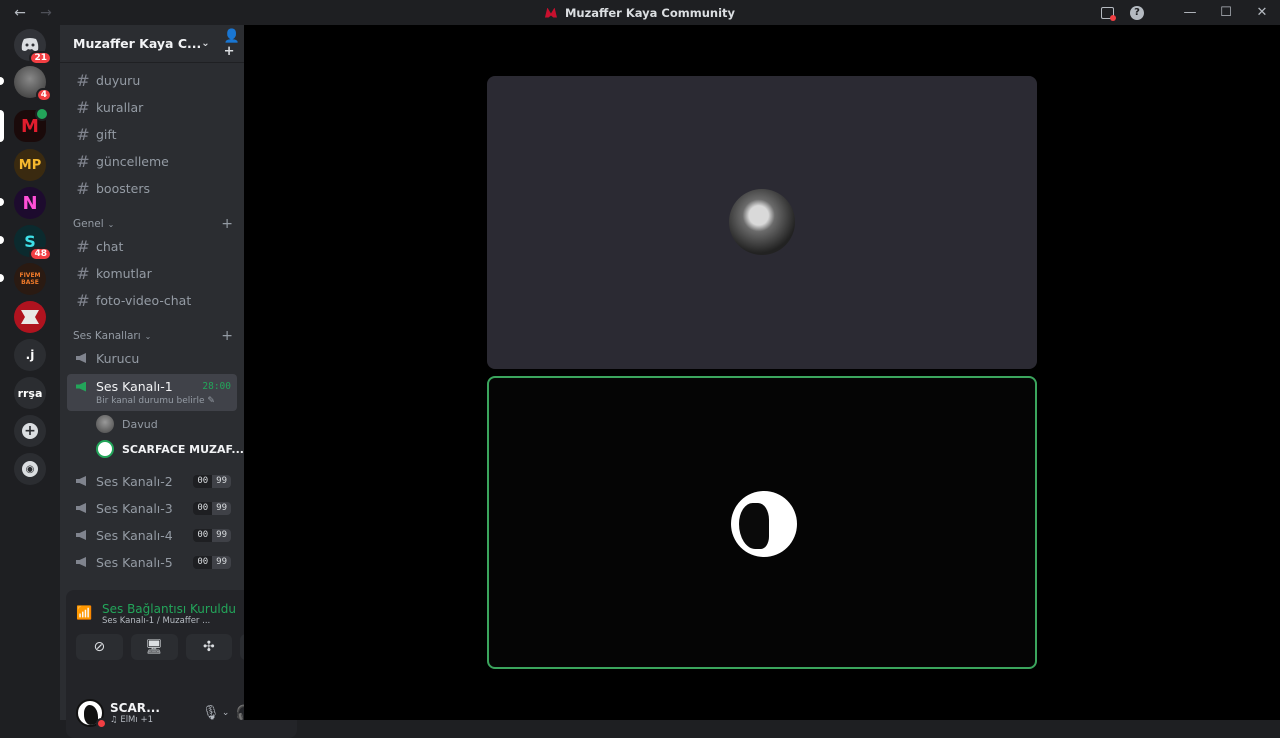  I want to click on channel-gift: # gift, so click(152, 134).